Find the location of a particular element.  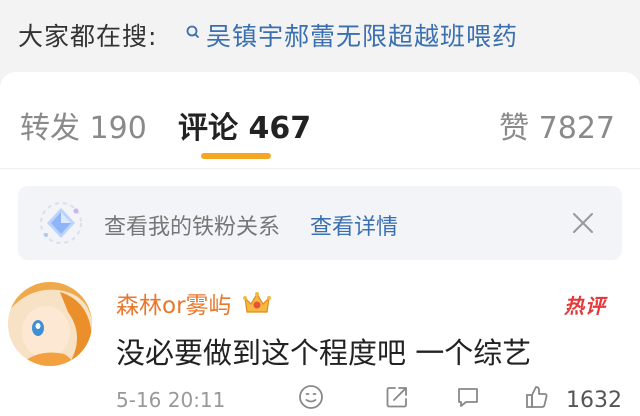

tab-like: 赞 7827 is located at coordinates (557, 125).